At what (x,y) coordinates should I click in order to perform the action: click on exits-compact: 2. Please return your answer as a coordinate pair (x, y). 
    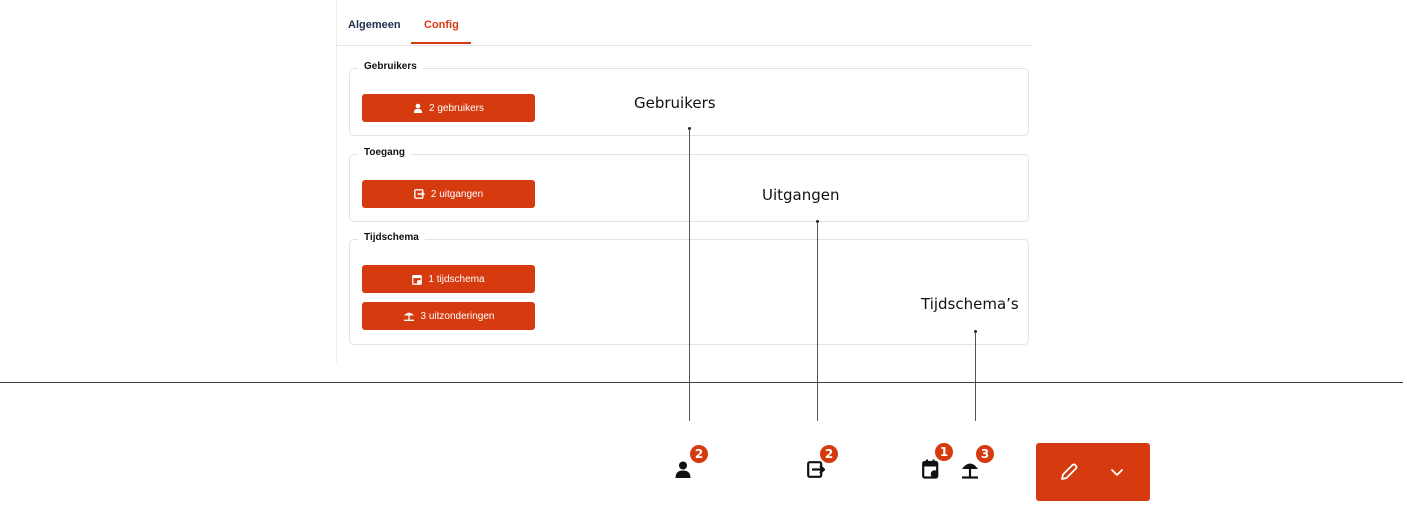
    Looking at the image, I should click on (826, 463).